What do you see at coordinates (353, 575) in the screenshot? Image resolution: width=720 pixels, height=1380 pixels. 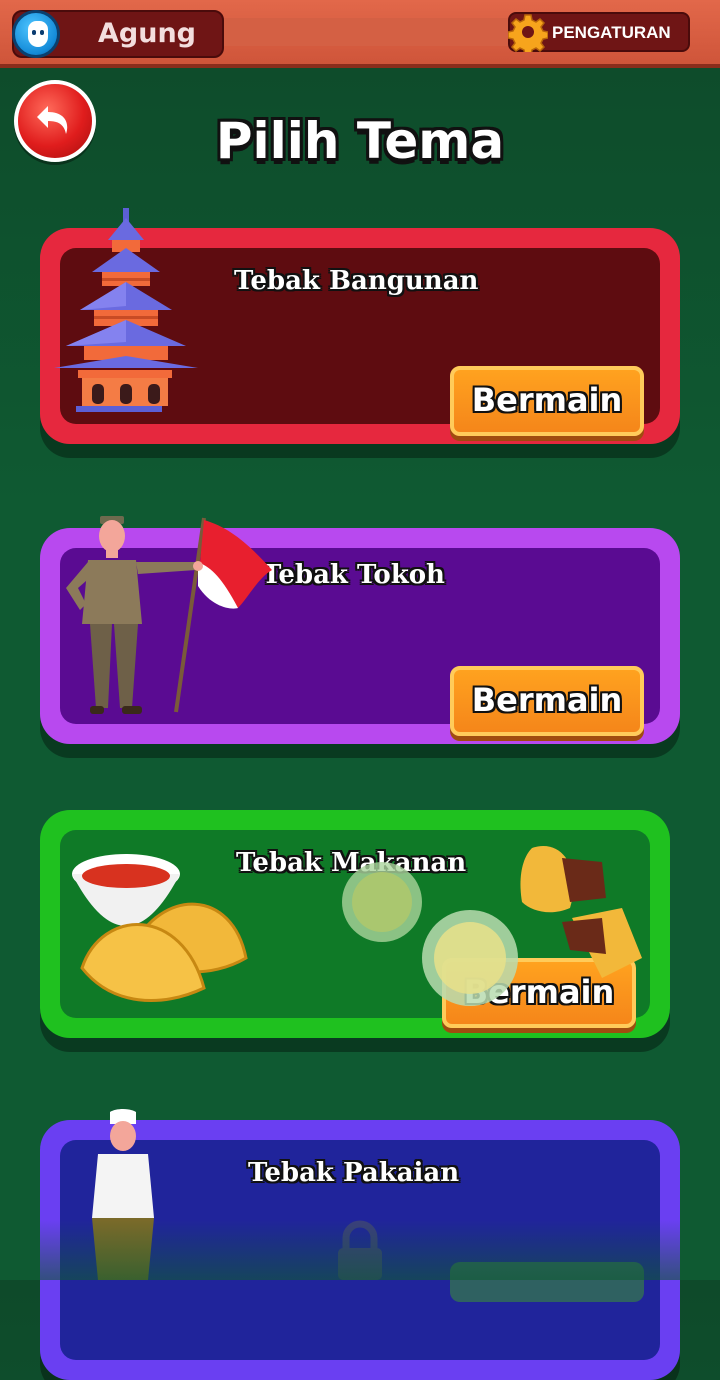 I see `theme-title: Tebak Tokoh` at bounding box center [353, 575].